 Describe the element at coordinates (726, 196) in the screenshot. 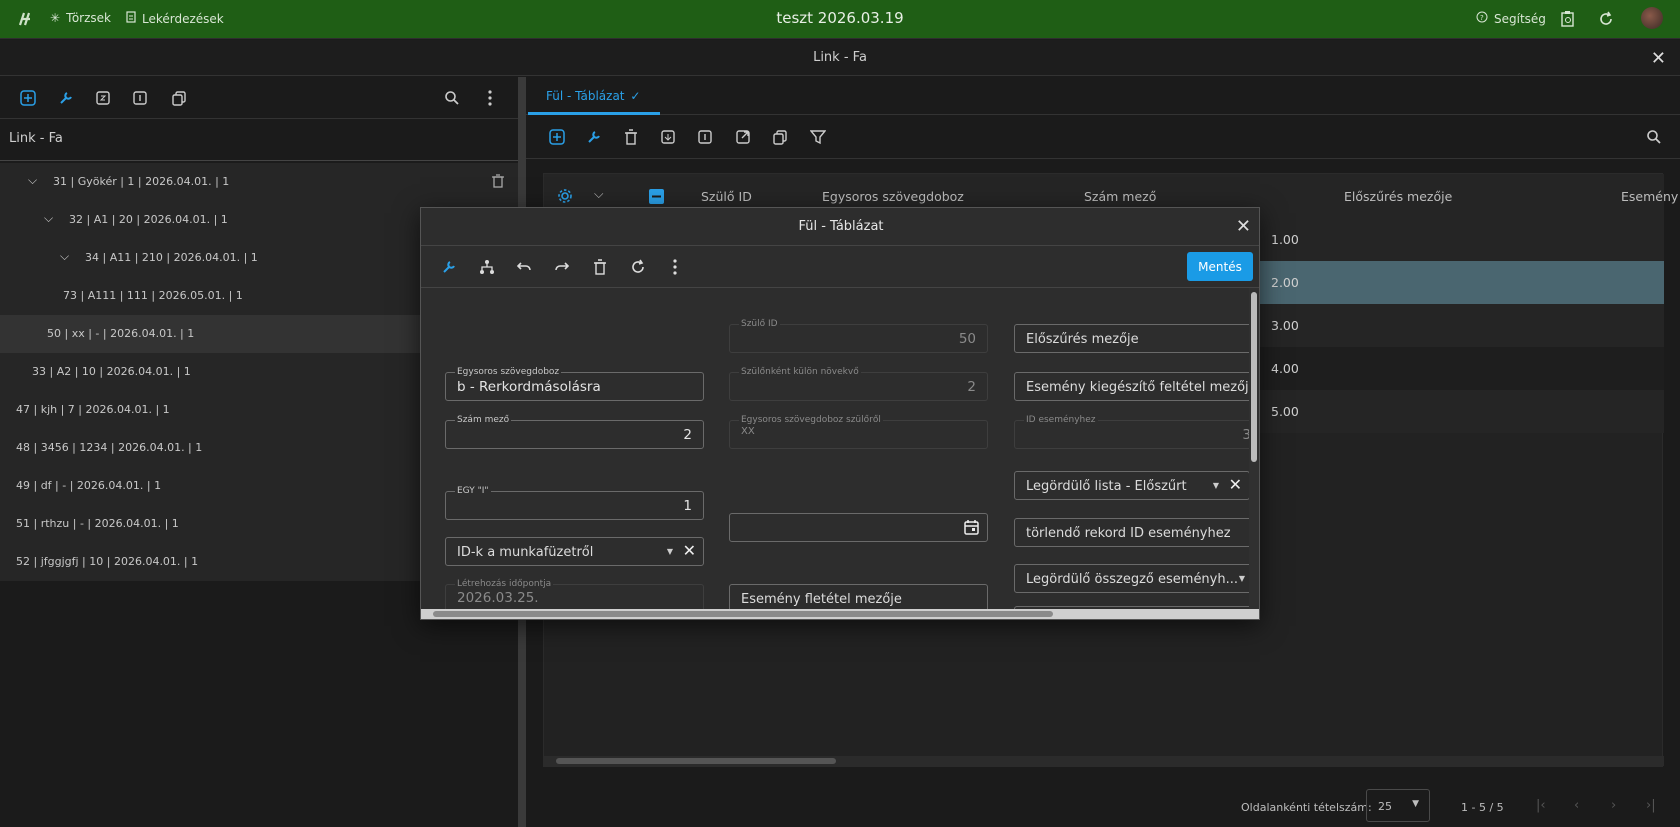

I see `column-header-szulo-id: Szülő ID` at that location.